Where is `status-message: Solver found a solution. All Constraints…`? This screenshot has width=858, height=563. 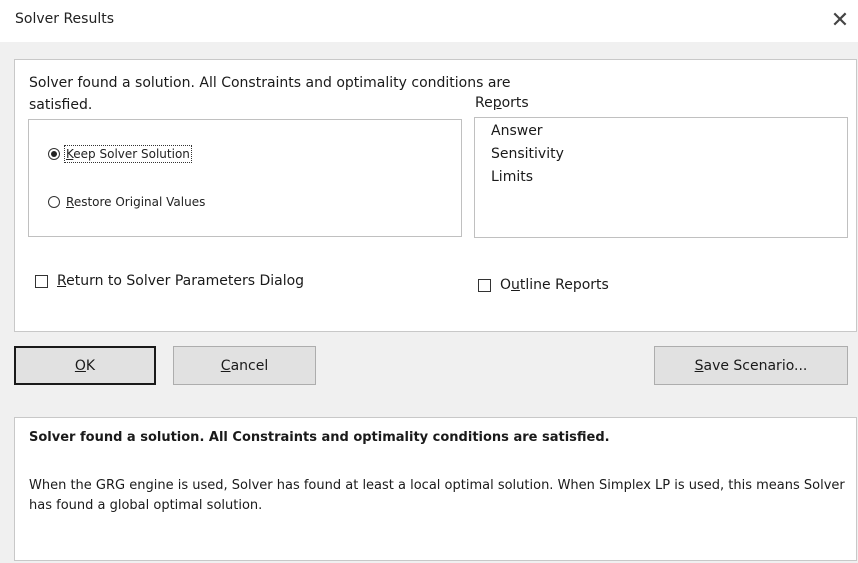
status-message: Solver found a solution. All Constraints… is located at coordinates (270, 94).